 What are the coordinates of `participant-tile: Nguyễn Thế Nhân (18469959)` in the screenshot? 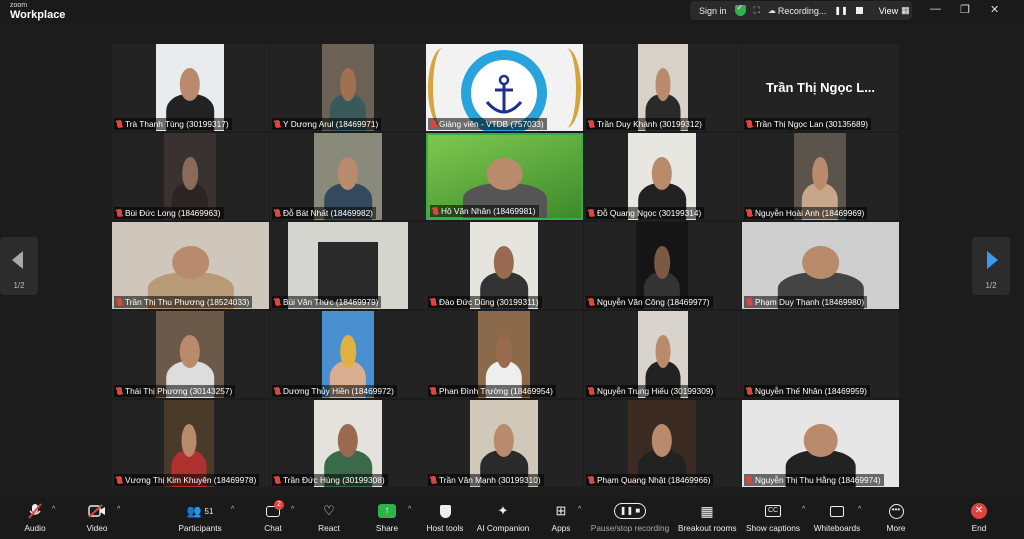 It's located at (820, 354).